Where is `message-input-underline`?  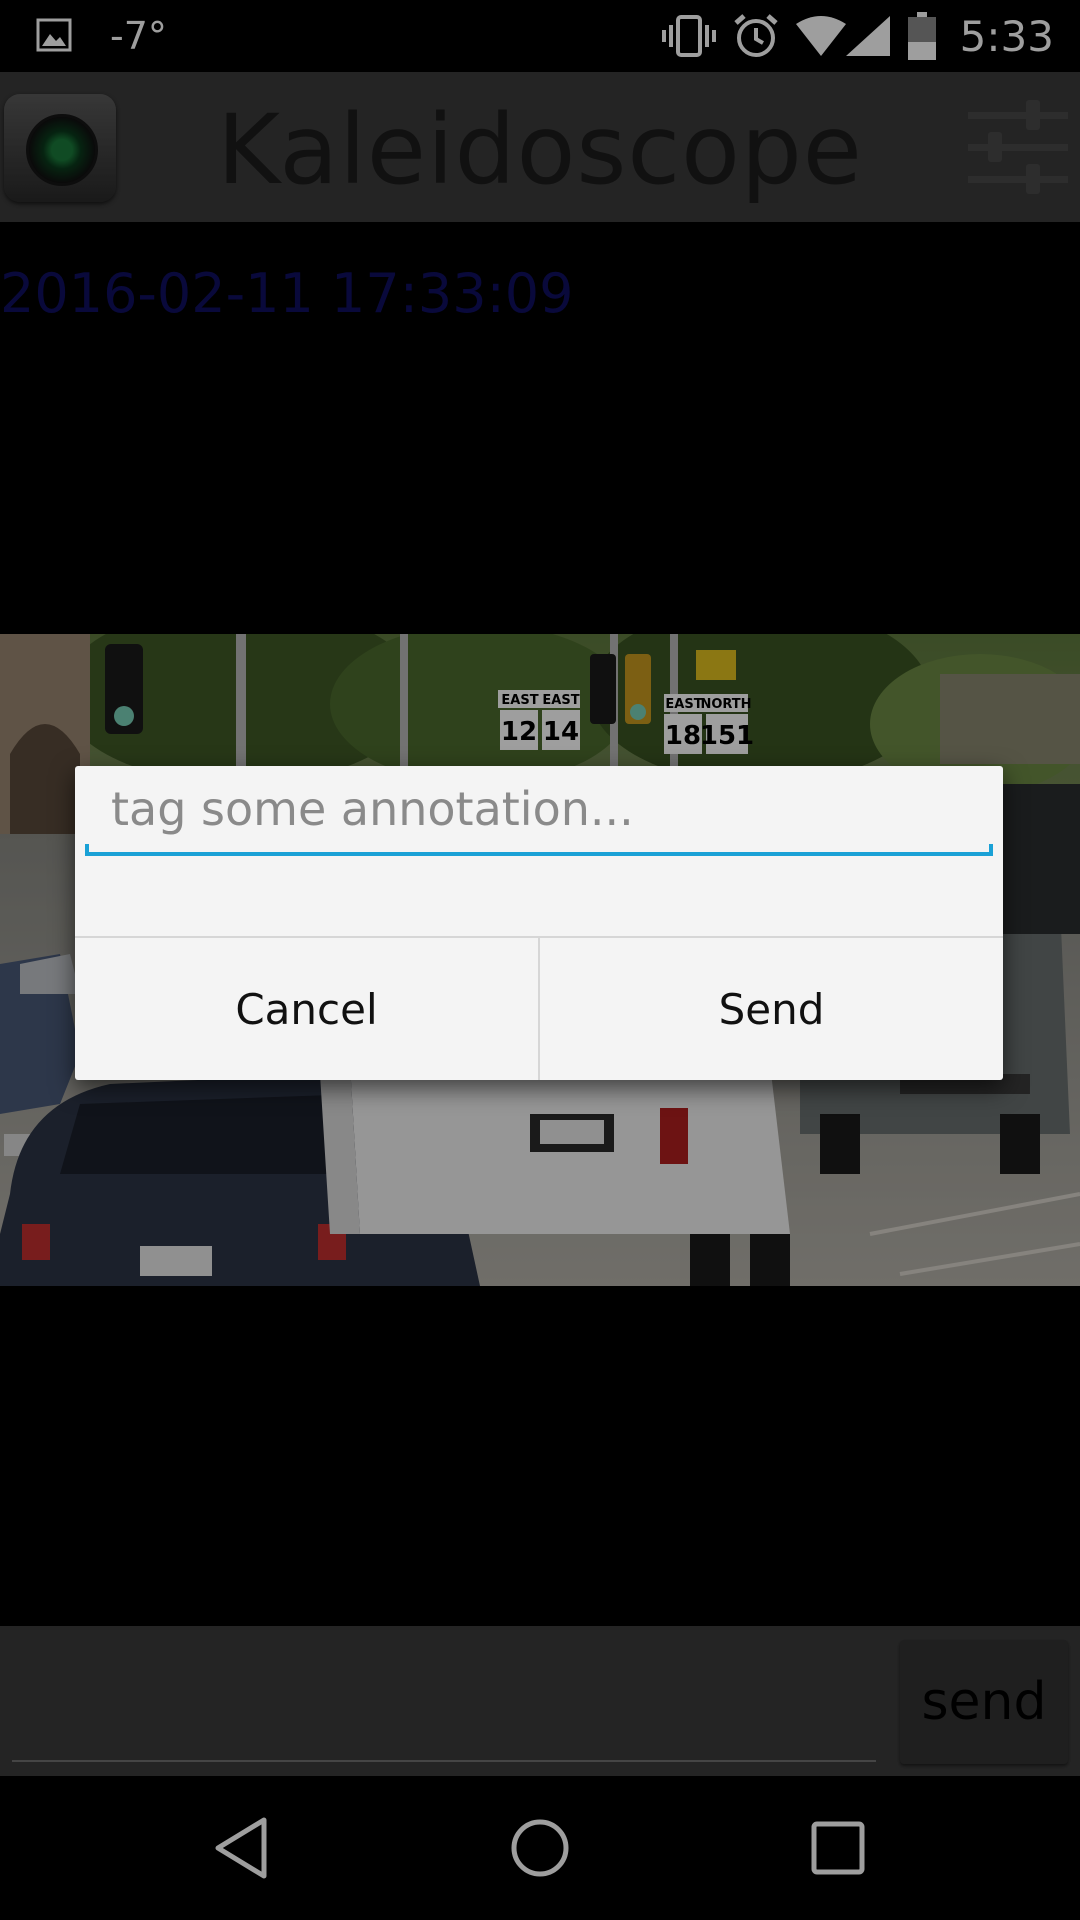
message-input-underline is located at coordinates (444, 1761).